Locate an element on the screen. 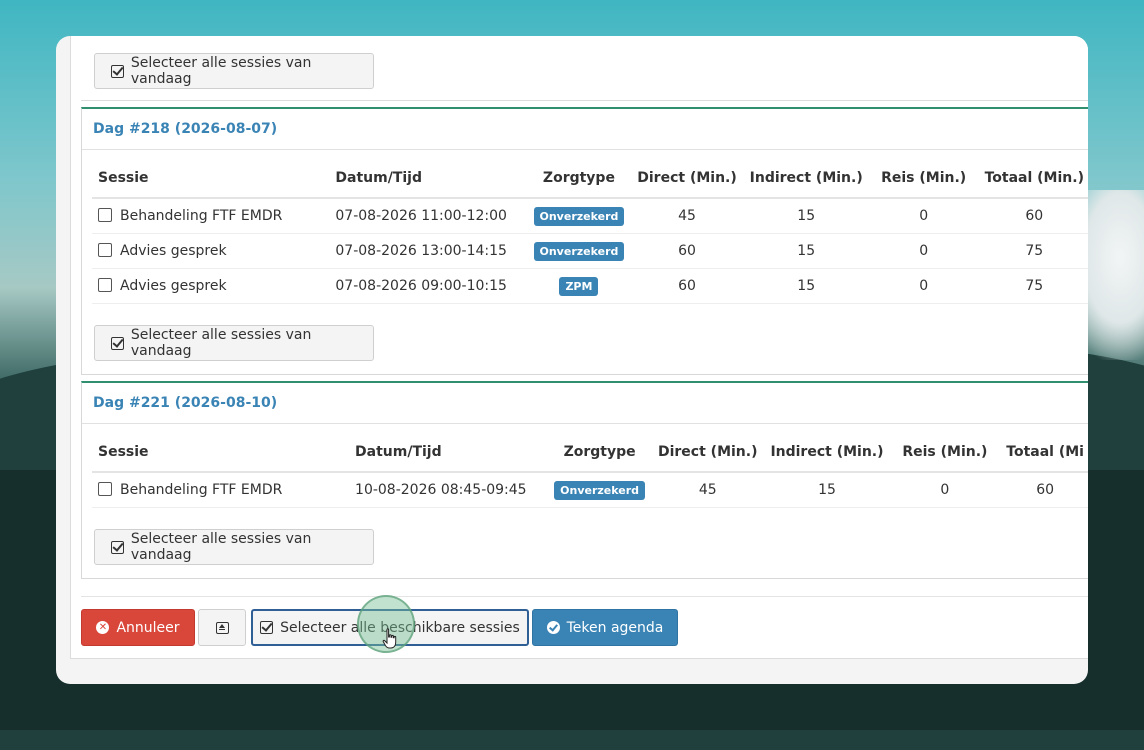 This screenshot has height=750, width=1144. session-datetime: 07-08-2026 11:00-12:00 is located at coordinates (428, 216).